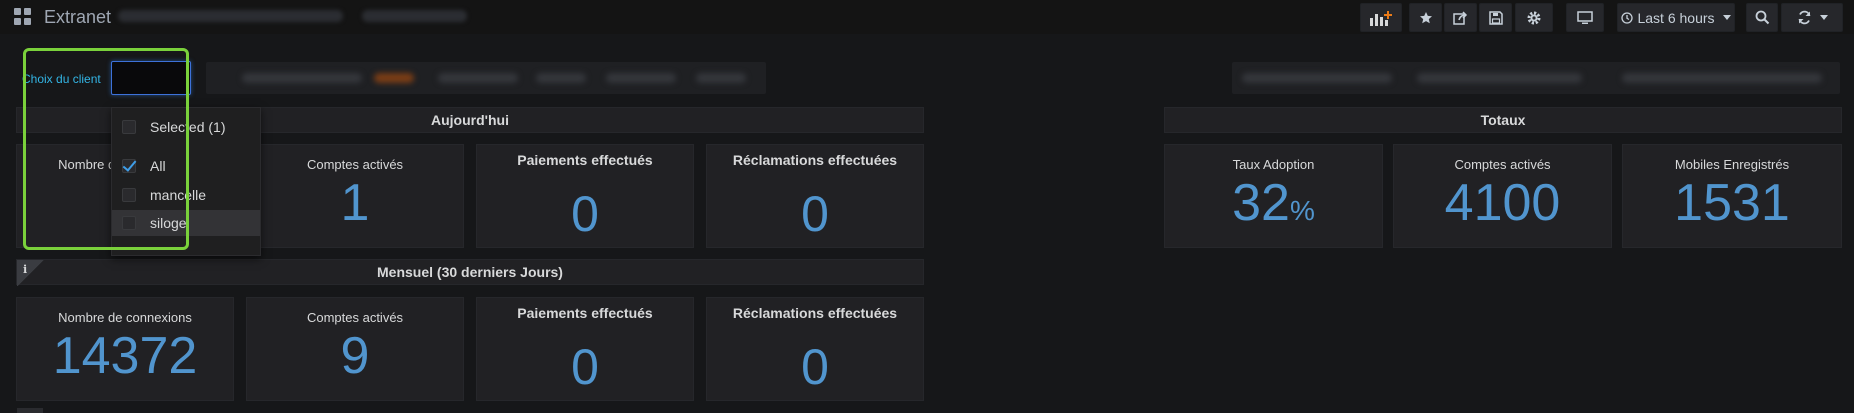 This screenshot has width=1854, height=413. I want to click on star-button, so click(1425, 17).